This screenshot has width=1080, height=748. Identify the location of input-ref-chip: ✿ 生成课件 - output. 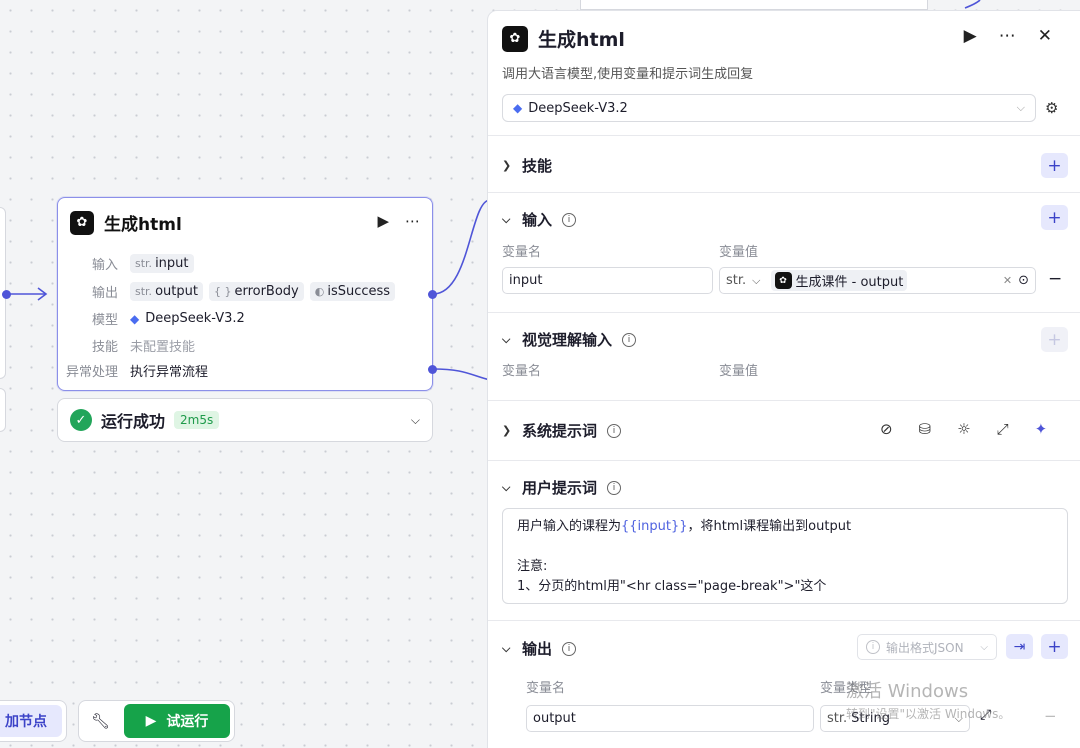
(839, 280).